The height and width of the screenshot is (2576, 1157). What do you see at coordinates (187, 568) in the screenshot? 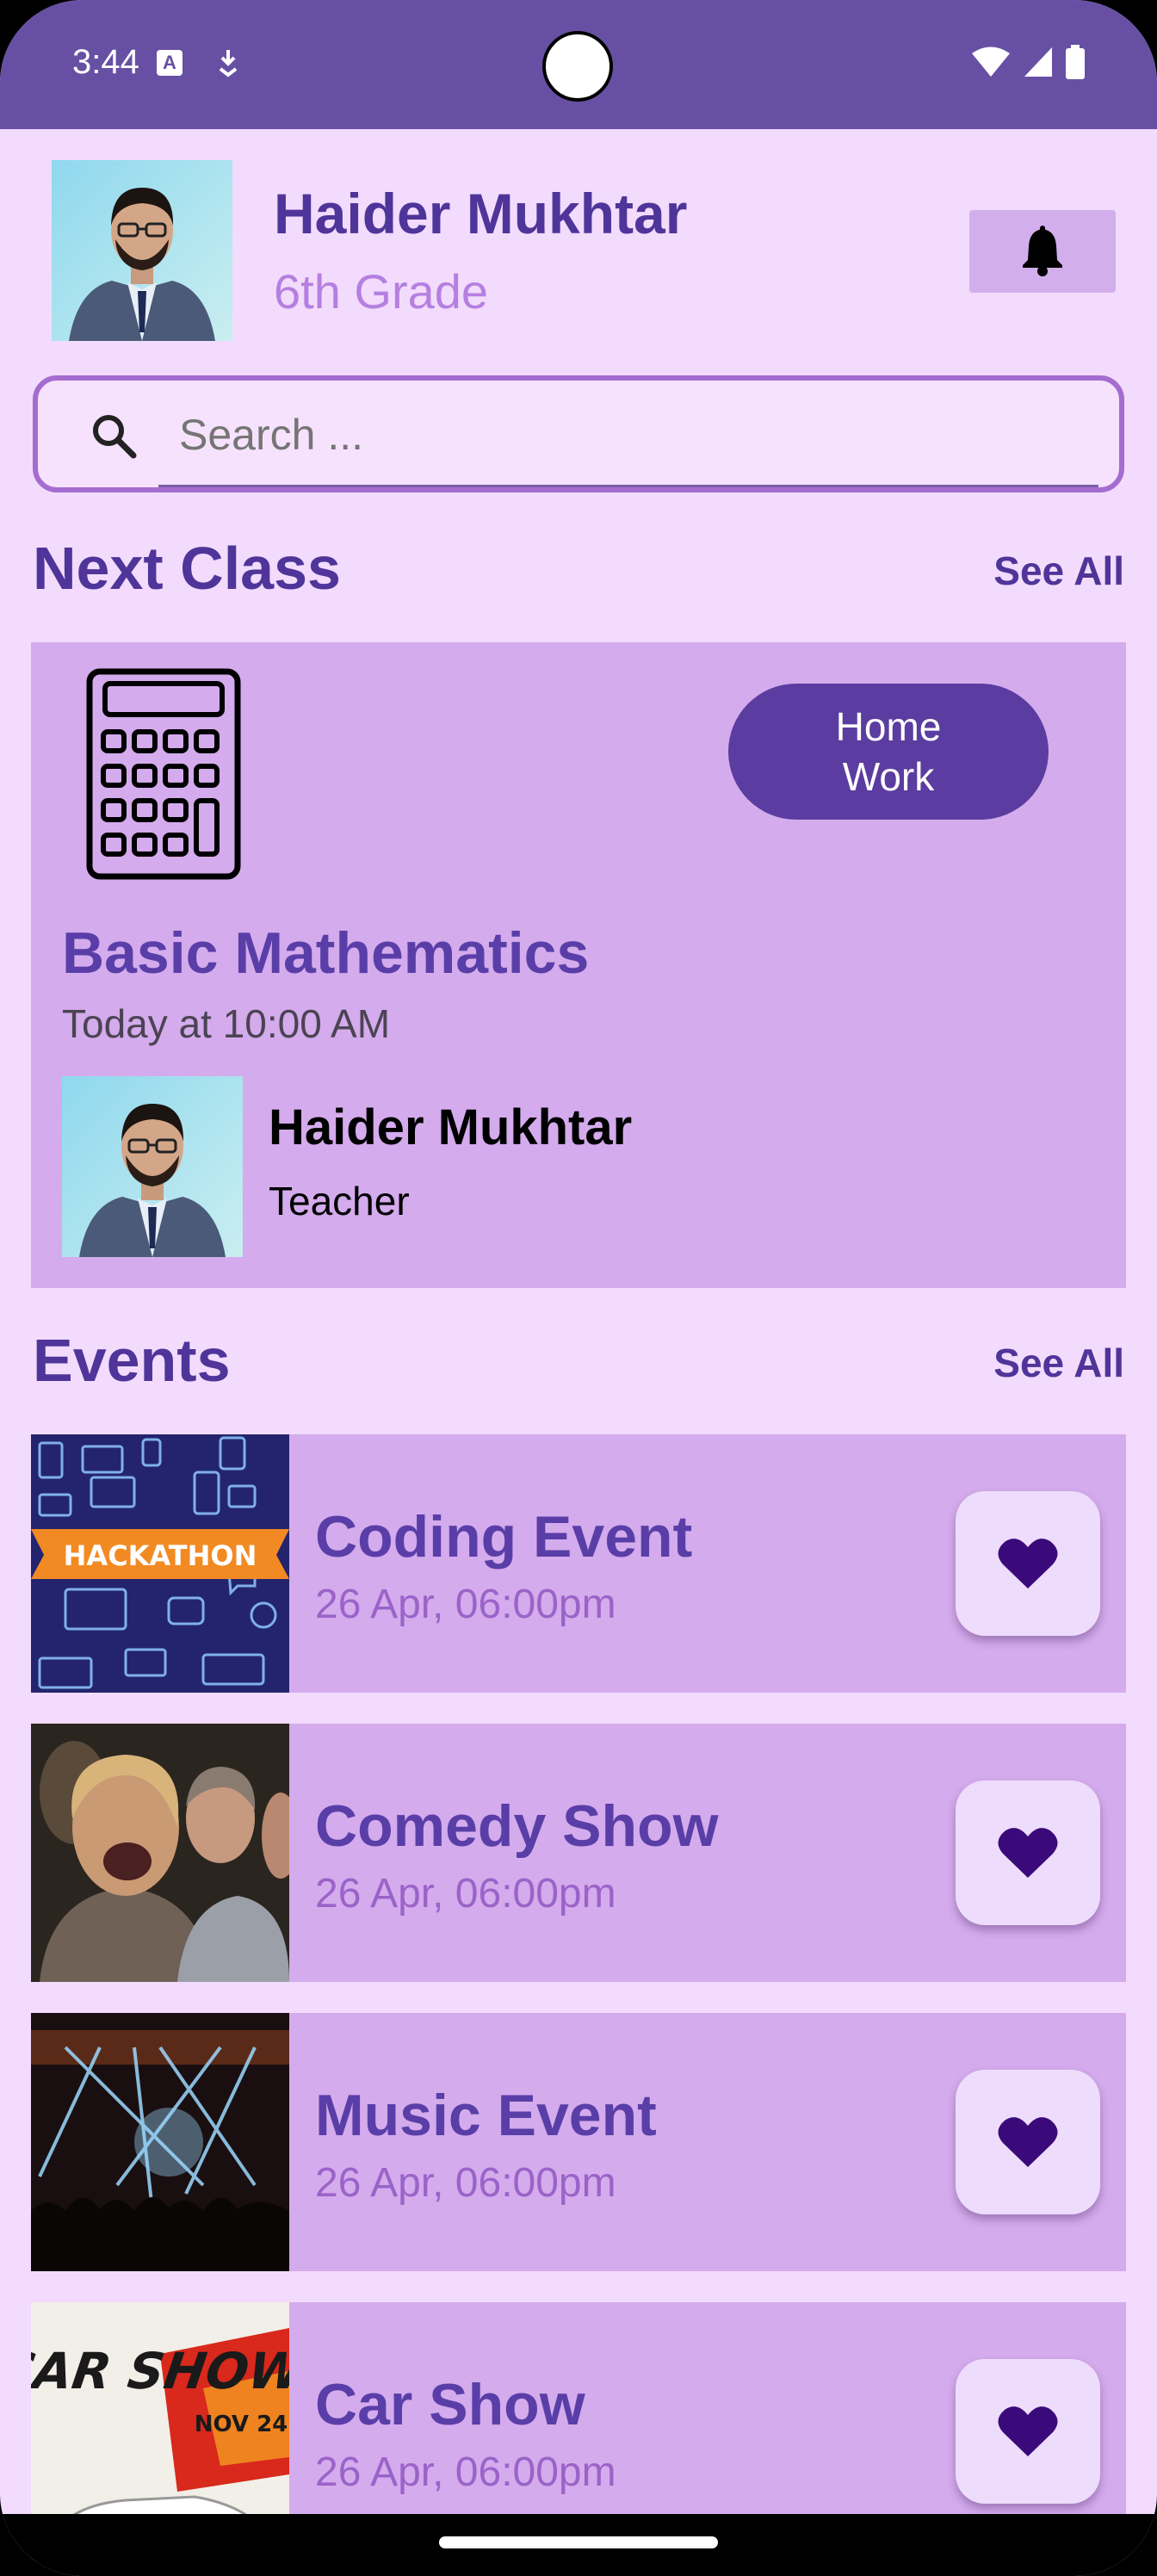
I see `next-class-title: Next Class` at bounding box center [187, 568].